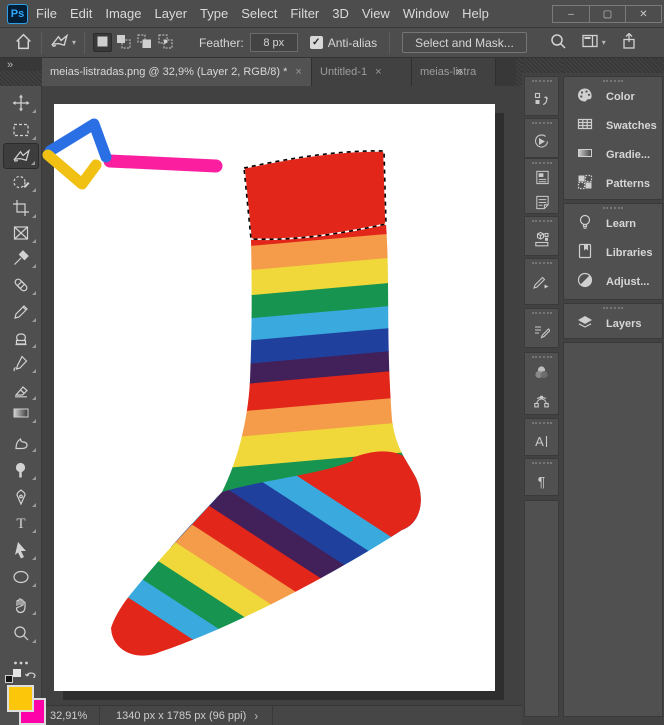  Describe the element at coordinates (376, 13) in the screenshot. I see `menu-view: View` at that location.